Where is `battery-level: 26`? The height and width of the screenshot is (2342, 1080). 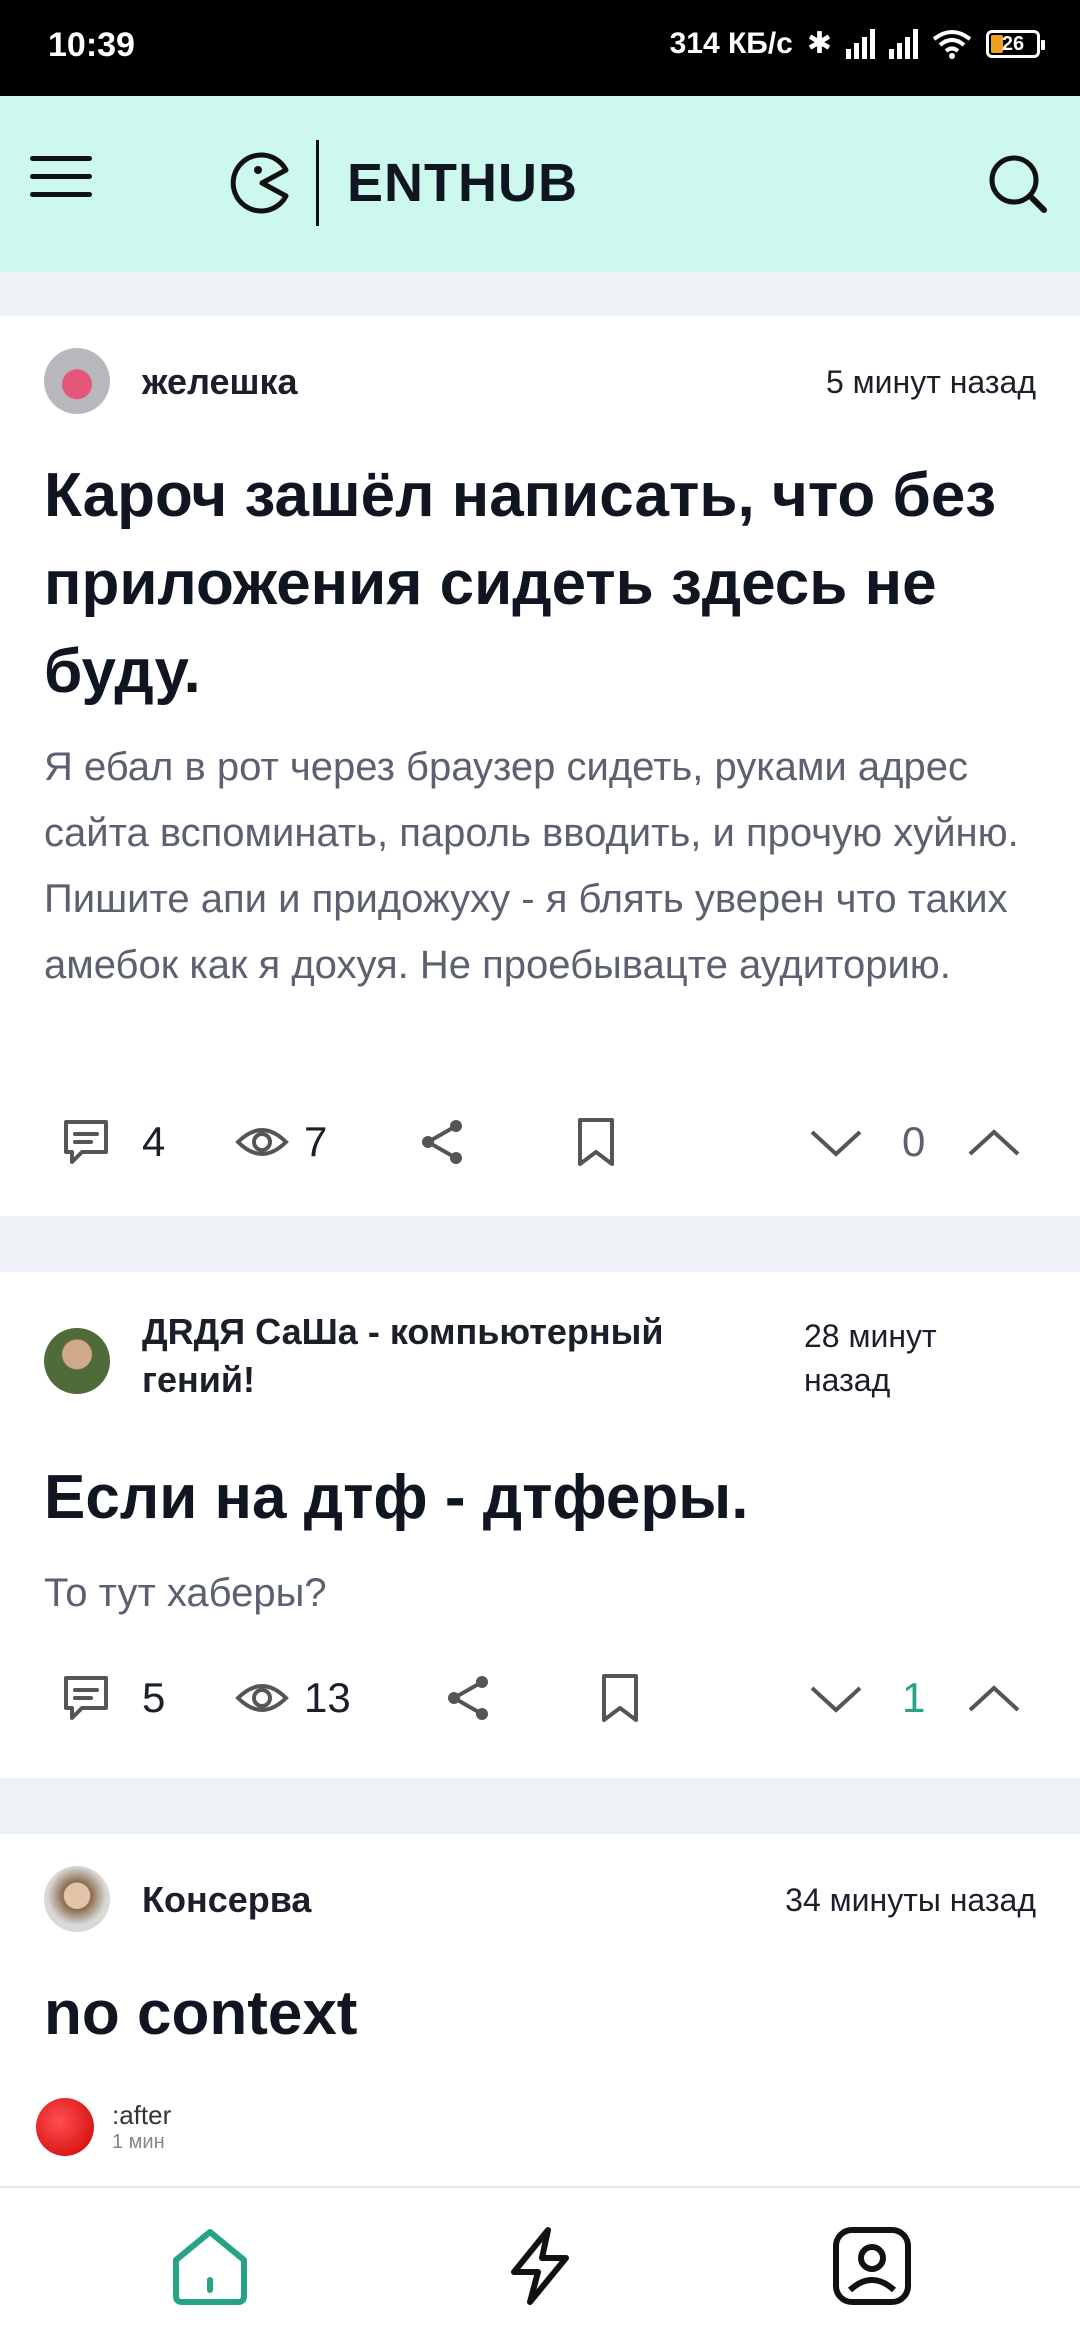 battery-level: 26 is located at coordinates (1013, 43).